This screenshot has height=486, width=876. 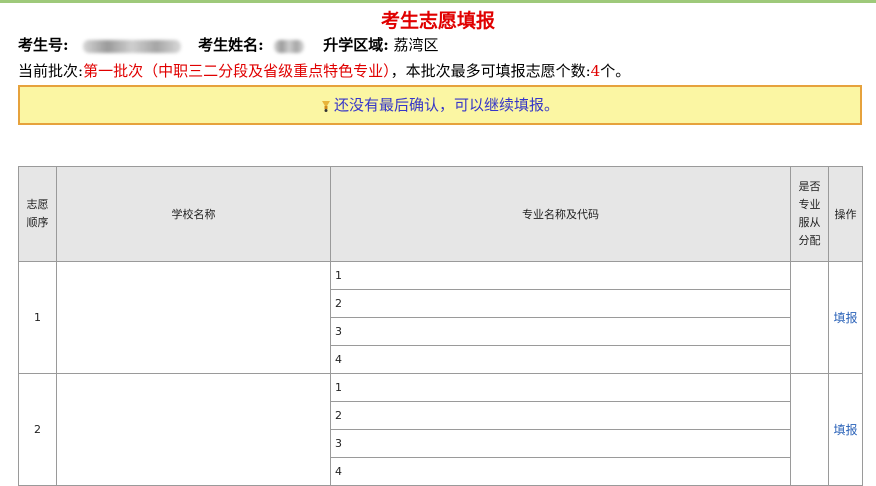 What do you see at coordinates (231, 45) in the screenshot?
I see `candidate-name-label: 考生姓名:` at bounding box center [231, 45].